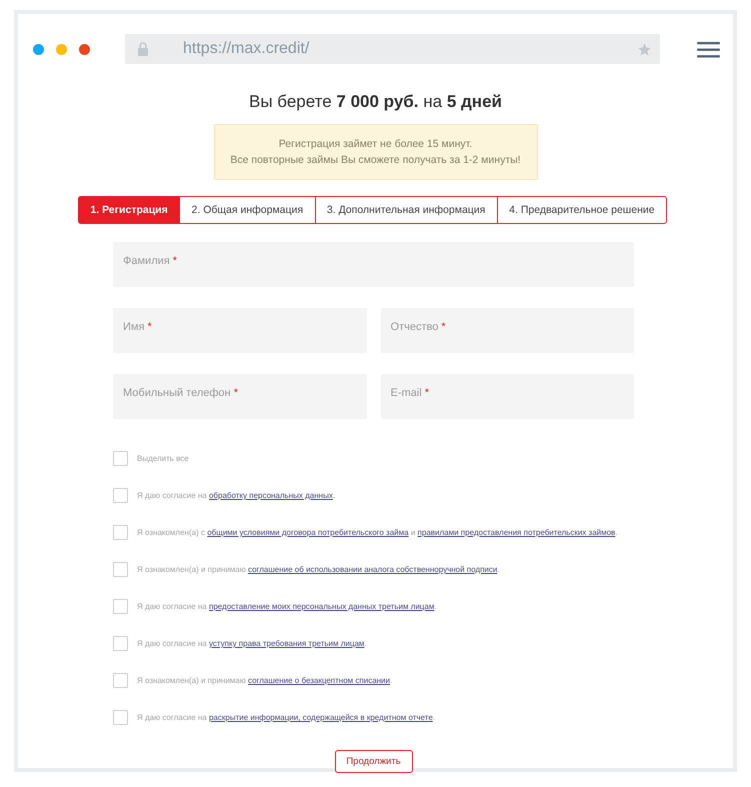 Image resolution: width=751 pixels, height=787 pixels. I want to click on consent-text: Я ознакомлен(а) с общими условиями договора потребительского займа и правилами предоставления потребительских займов., so click(377, 532).